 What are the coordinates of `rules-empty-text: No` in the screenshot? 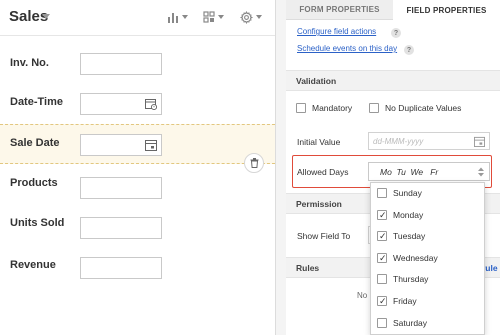 It's located at (362, 295).